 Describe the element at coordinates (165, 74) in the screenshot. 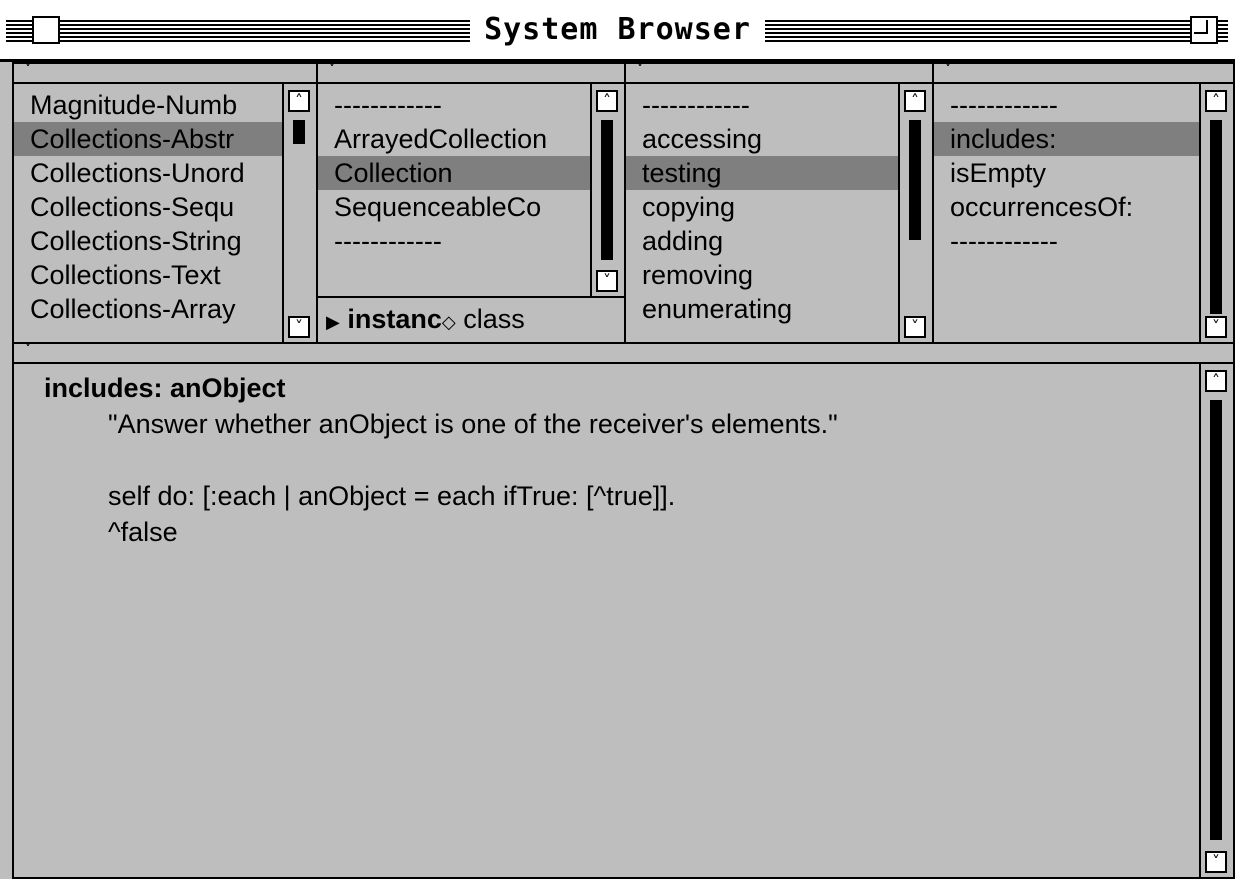

I see `category-pane-menu: ˅` at that location.